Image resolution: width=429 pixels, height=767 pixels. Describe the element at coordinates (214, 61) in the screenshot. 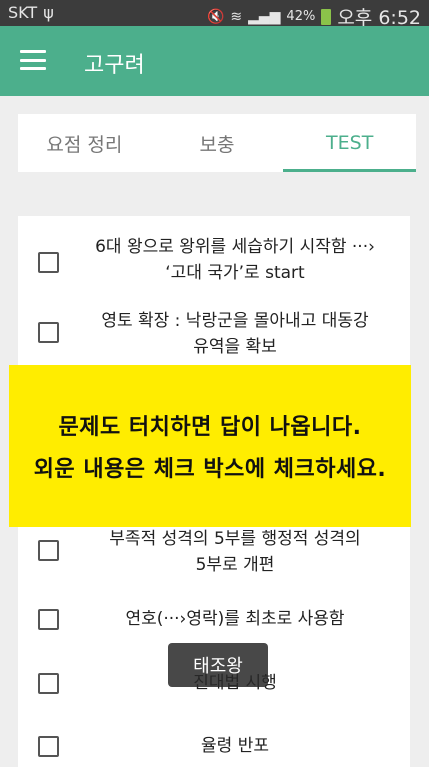

I see `app-bar: 고구려` at that location.